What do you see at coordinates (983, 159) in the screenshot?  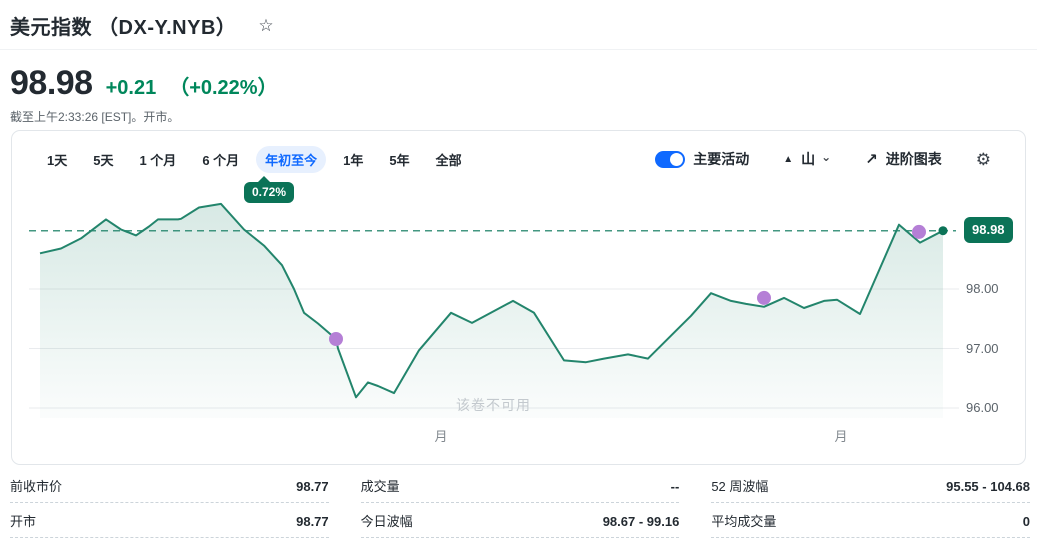 I see `gear-icon: ⚙` at bounding box center [983, 159].